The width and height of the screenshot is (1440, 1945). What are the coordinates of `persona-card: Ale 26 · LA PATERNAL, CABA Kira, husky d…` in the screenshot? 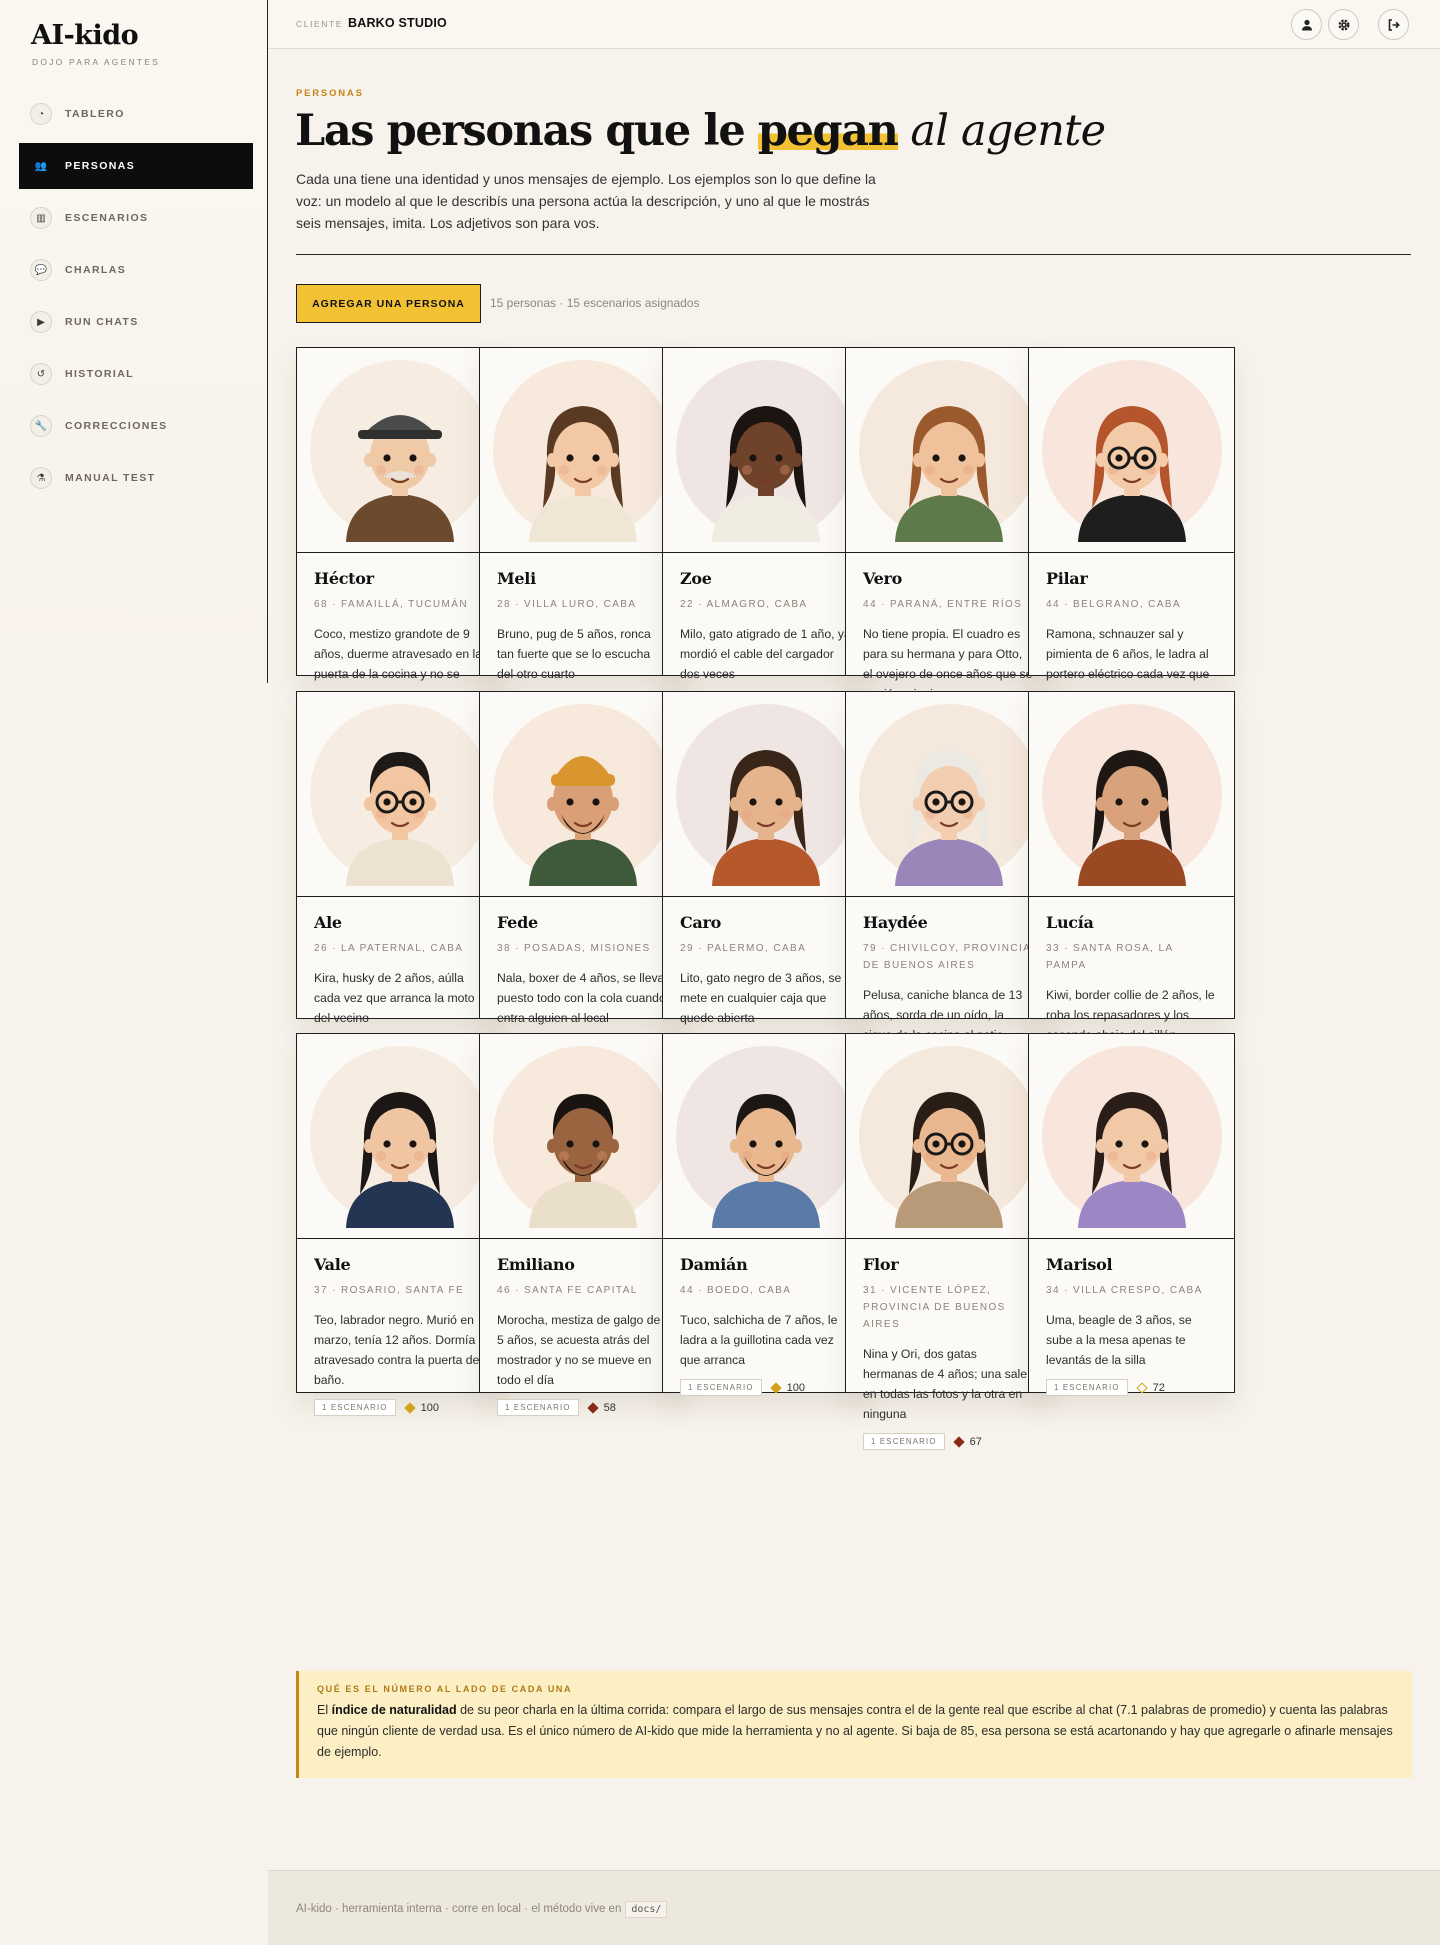 It's located at (399, 872).